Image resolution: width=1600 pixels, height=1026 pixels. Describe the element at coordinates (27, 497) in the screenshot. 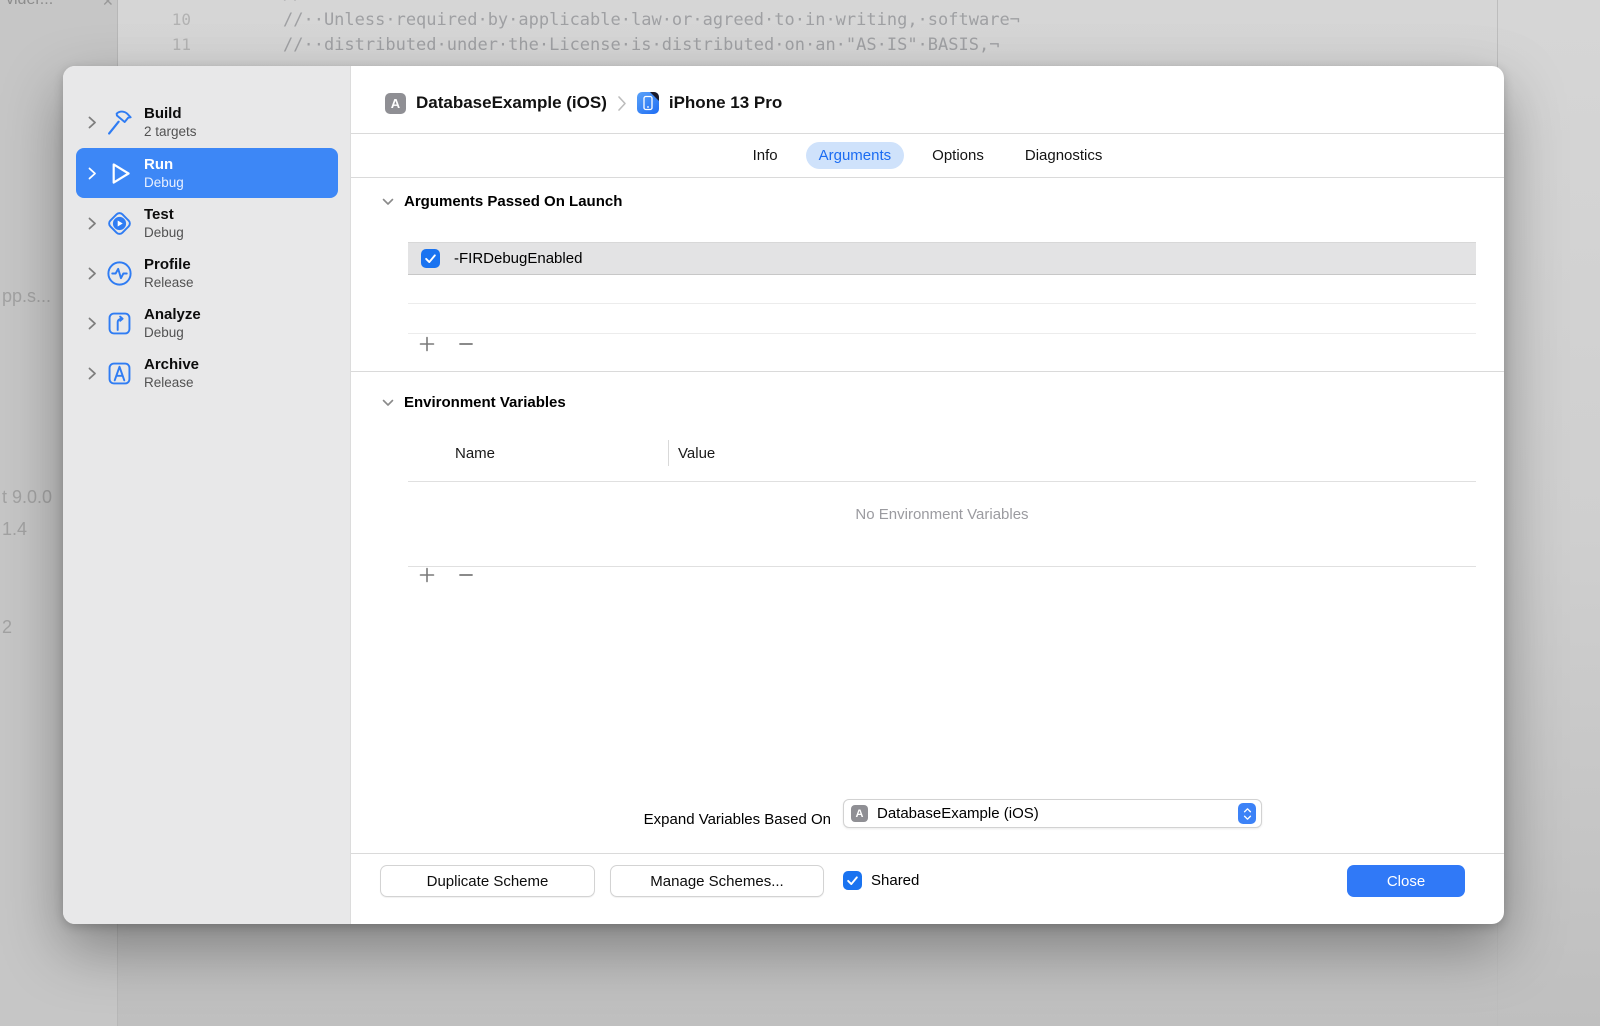

I see `navigator-fragment: t 9.0.0` at that location.